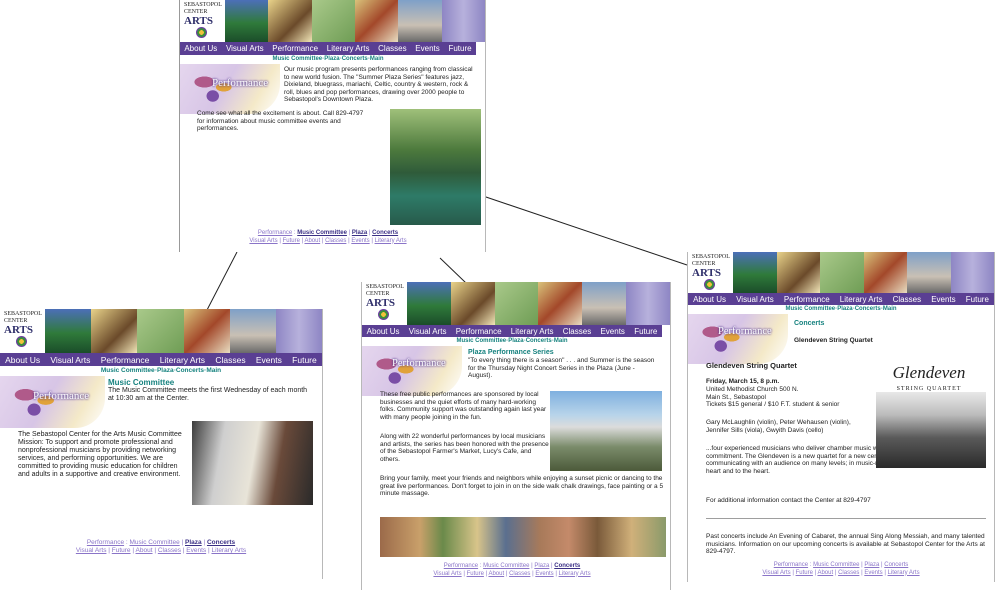 This screenshot has width=1001, height=590. What do you see at coordinates (846, 518) in the screenshot?
I see `divider` at bounding box center [846, 518].